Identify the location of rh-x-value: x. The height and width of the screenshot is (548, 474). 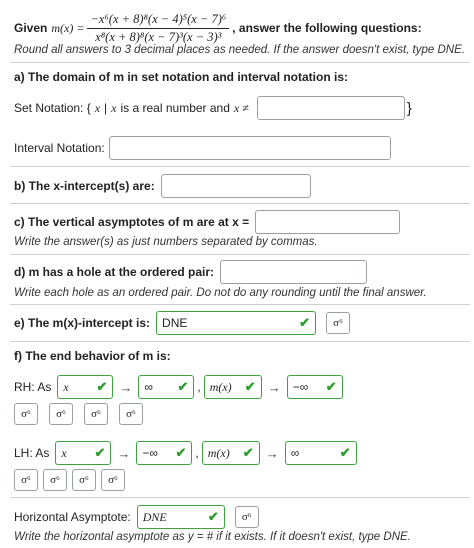
(66, 386).